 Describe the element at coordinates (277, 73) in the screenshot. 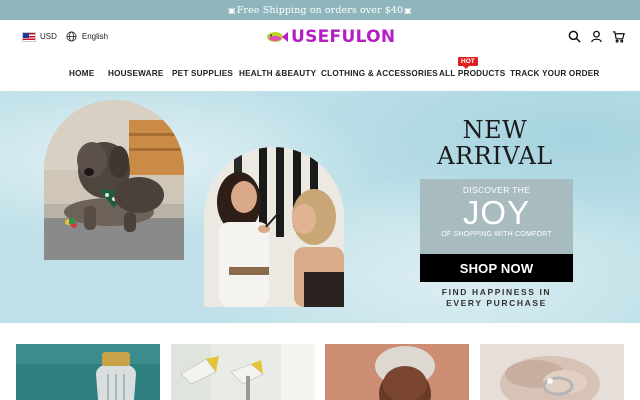

I see `nav-health-beauty: HEALTH &BEAUTY` at that location.